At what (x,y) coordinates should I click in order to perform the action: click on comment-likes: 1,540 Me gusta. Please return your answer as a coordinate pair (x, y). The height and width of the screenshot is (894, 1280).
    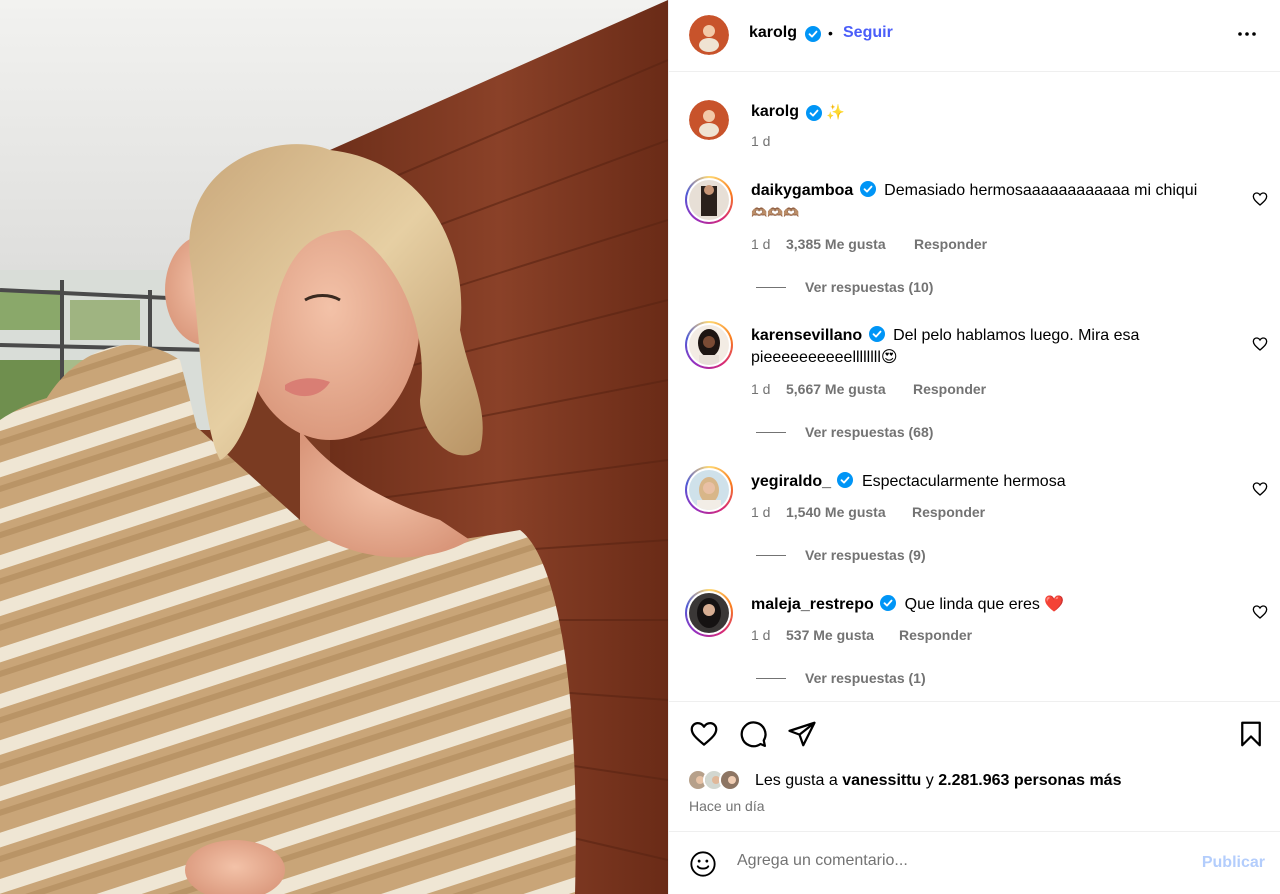
    Looking at the image, I should click on (836, 512).